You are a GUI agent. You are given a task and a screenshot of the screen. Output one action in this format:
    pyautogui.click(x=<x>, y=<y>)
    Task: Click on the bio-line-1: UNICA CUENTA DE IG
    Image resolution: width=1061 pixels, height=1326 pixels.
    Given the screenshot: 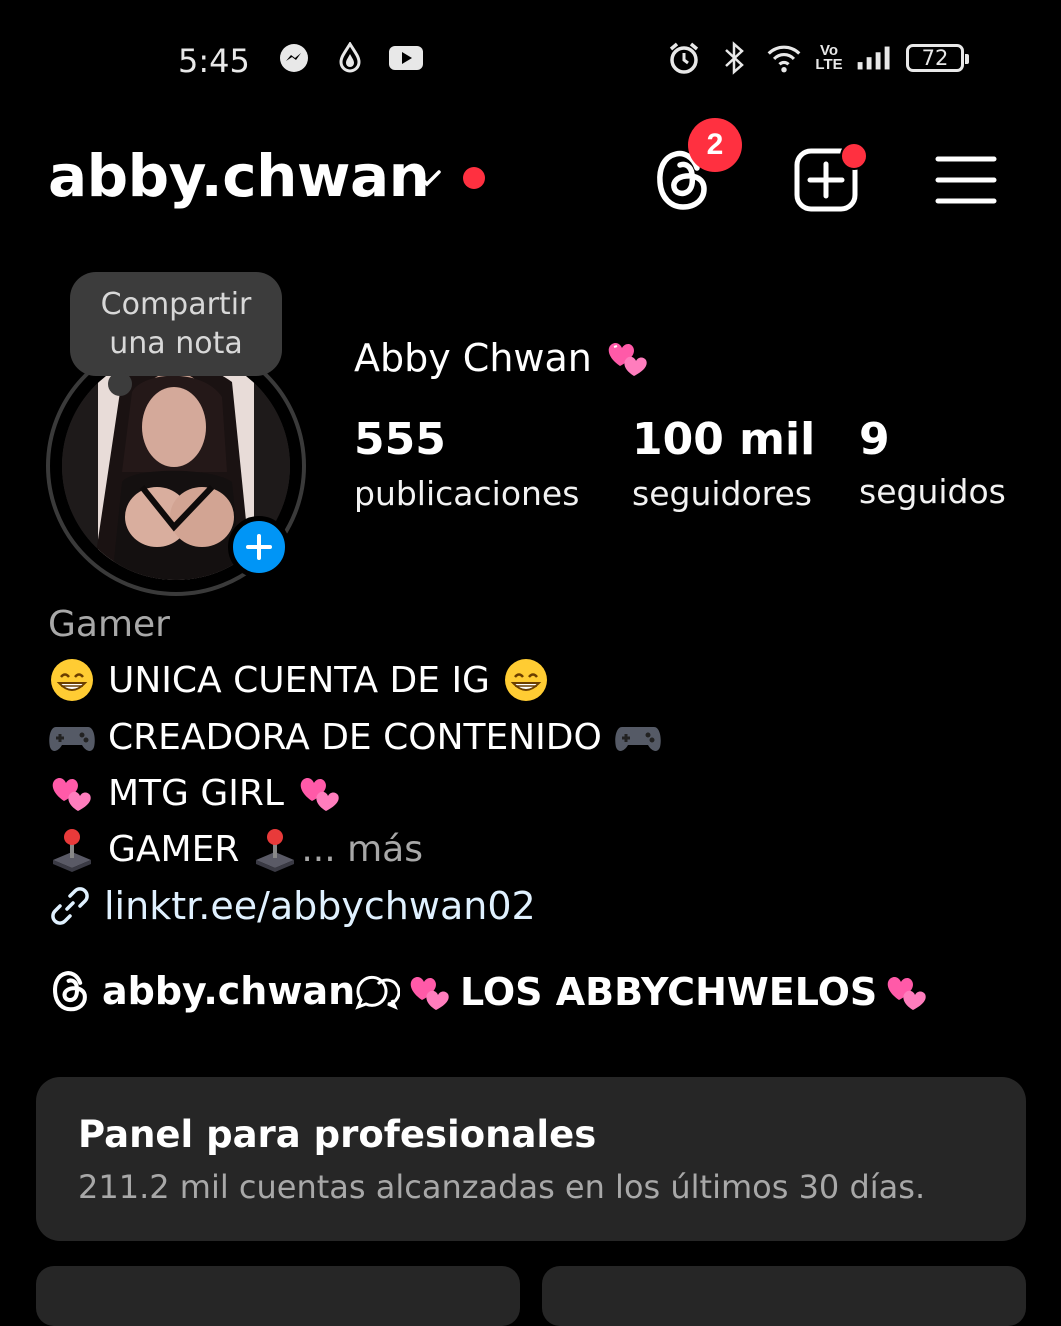 What is the action you would take?
    pyautogui.click(x=299, y=680)
    